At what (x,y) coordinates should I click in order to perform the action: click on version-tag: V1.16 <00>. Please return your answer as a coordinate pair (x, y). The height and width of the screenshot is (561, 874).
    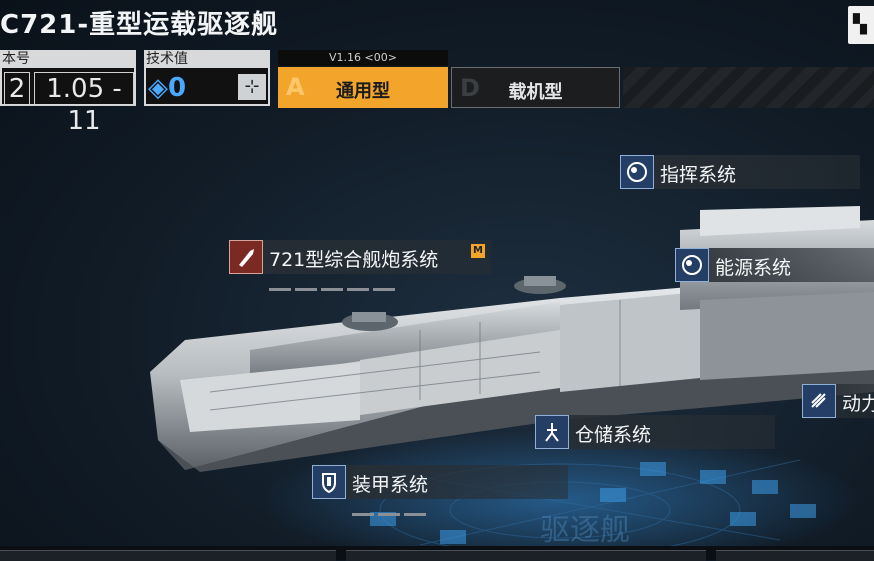
    Looking at the image, I should click on (363, 58).